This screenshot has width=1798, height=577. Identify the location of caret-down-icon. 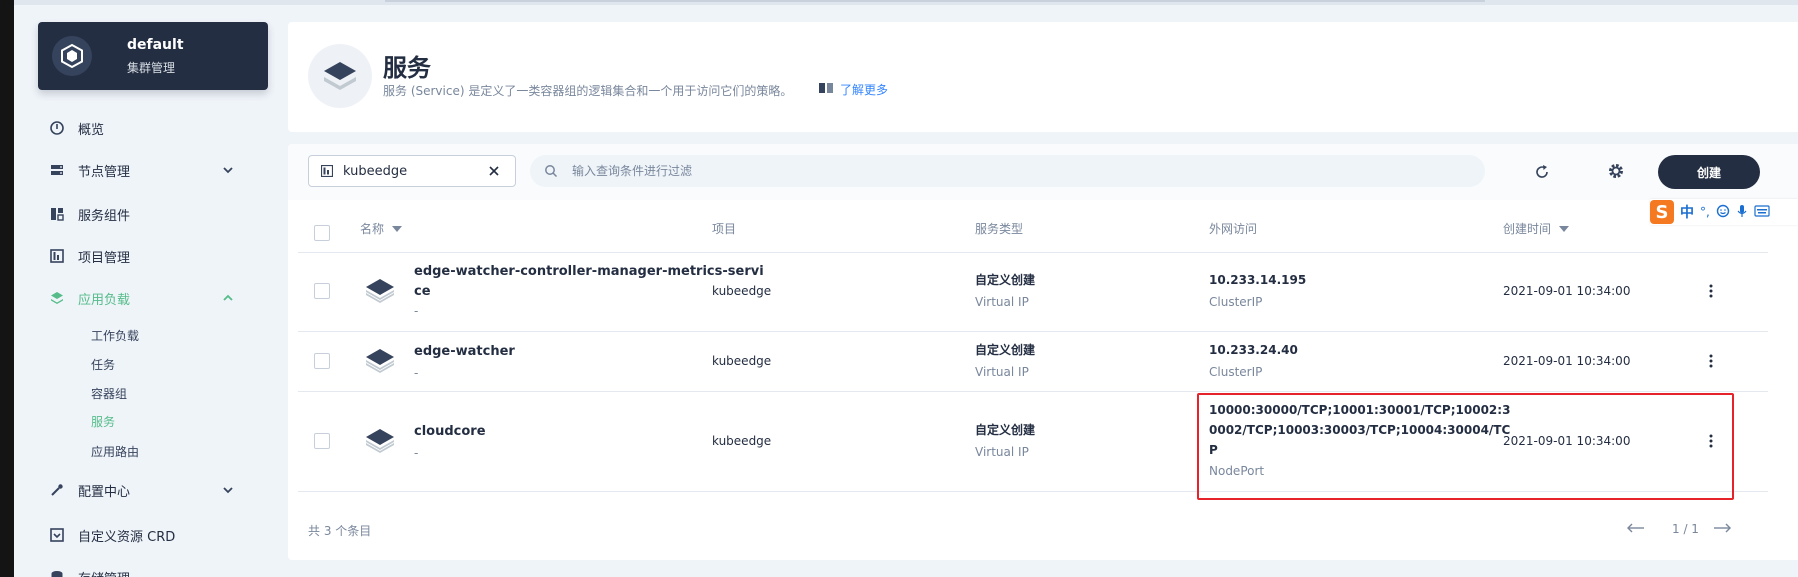
(1564, 228).